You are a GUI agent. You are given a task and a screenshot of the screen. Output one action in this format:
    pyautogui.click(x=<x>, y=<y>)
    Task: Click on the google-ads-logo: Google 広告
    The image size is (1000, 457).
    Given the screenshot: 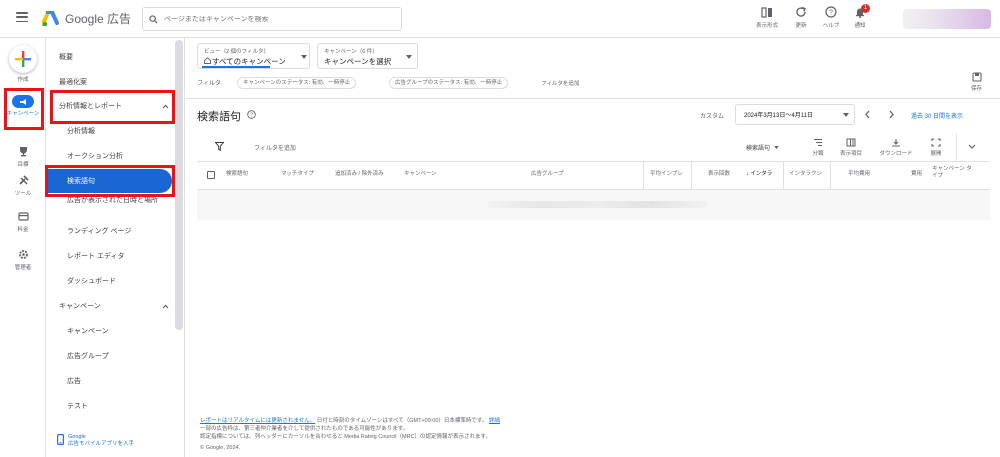 What is the action you would take?
    pyautogui.click(x=86, y=18)
    